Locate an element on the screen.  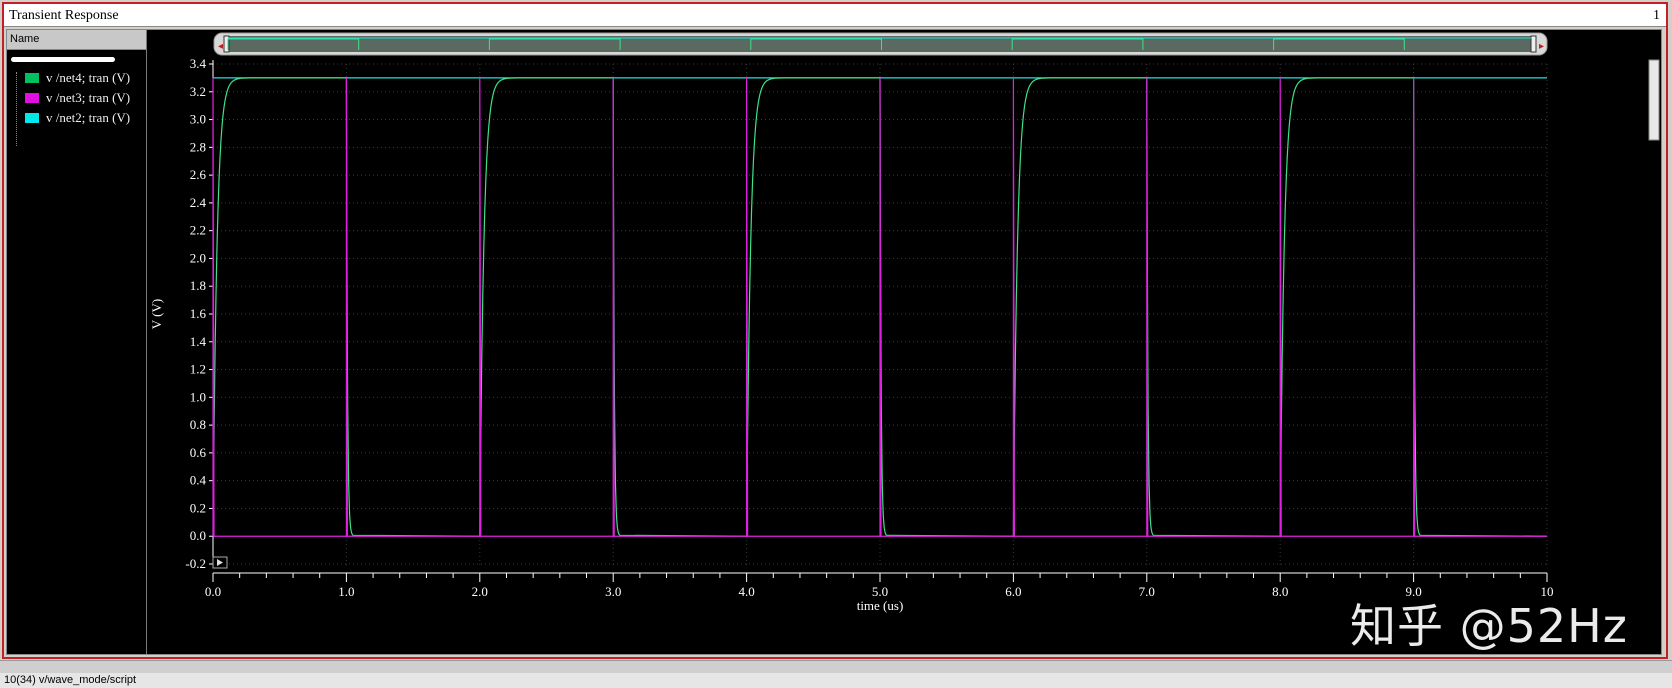
x-tick-label: 6.0 is located at coordinates (1013, 591).